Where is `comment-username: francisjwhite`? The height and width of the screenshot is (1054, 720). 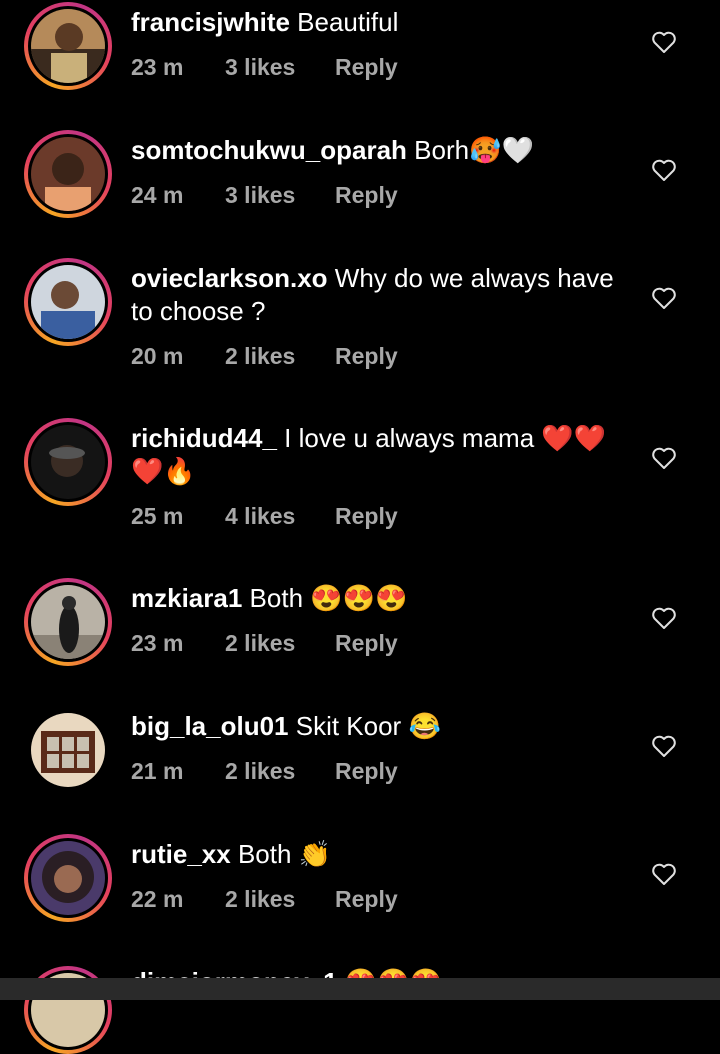 comment-username: francisjwhite is located at coordinates (210, 22).